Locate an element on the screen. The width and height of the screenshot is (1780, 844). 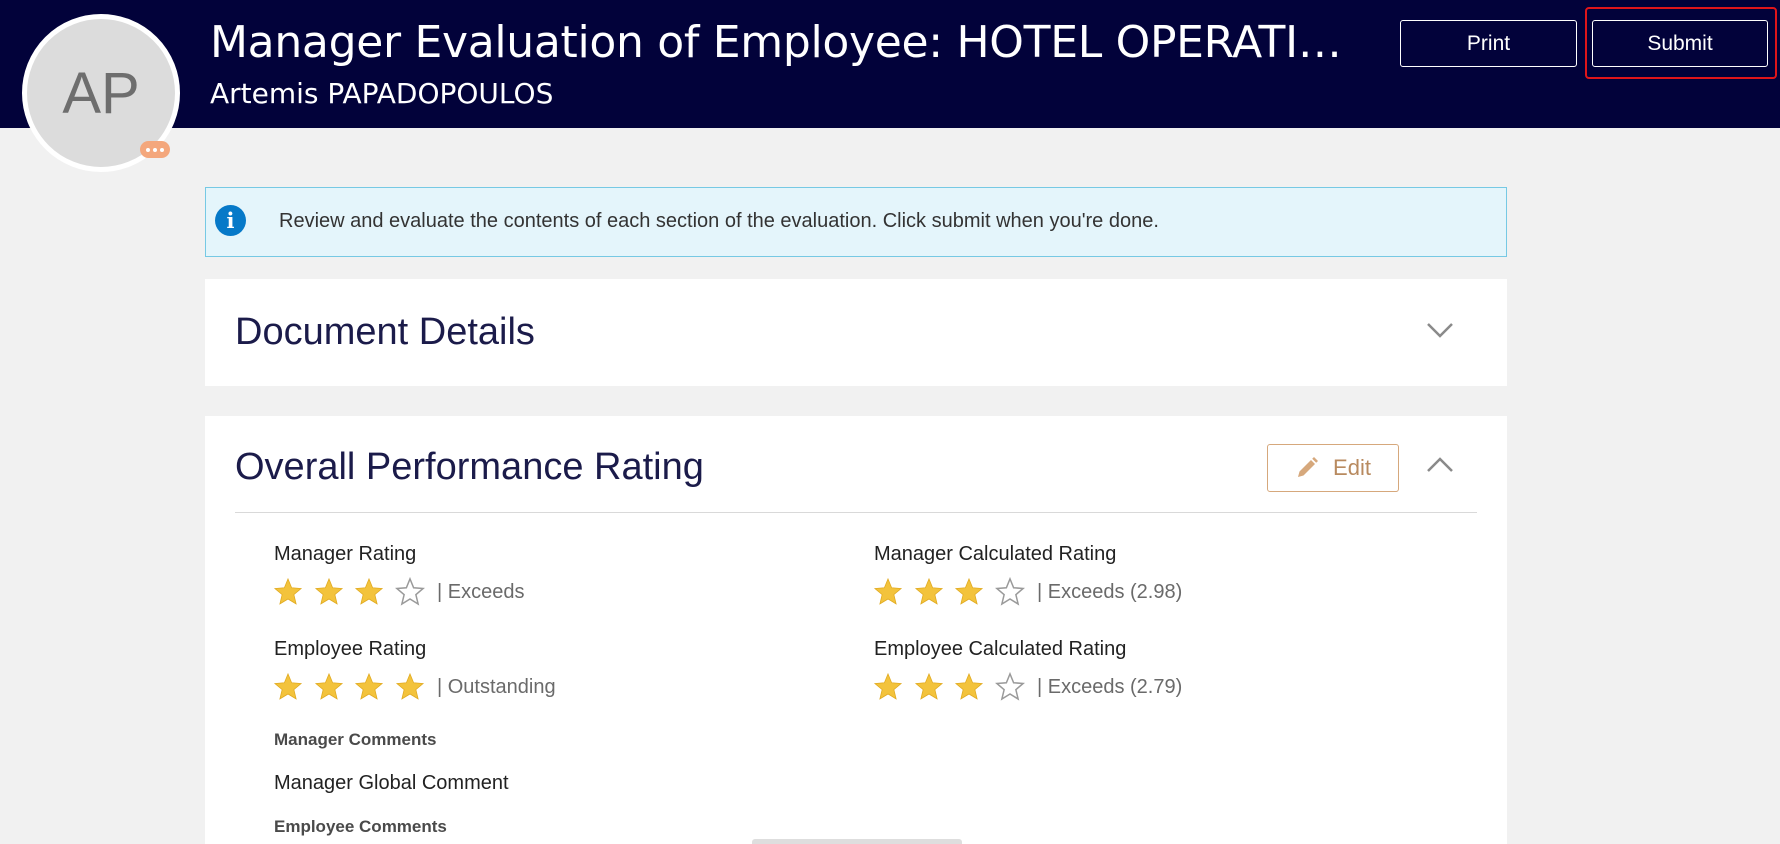
manager-calculated-rating-stars: | Exceeds (2.98) is located at coordinates (1027, 592).